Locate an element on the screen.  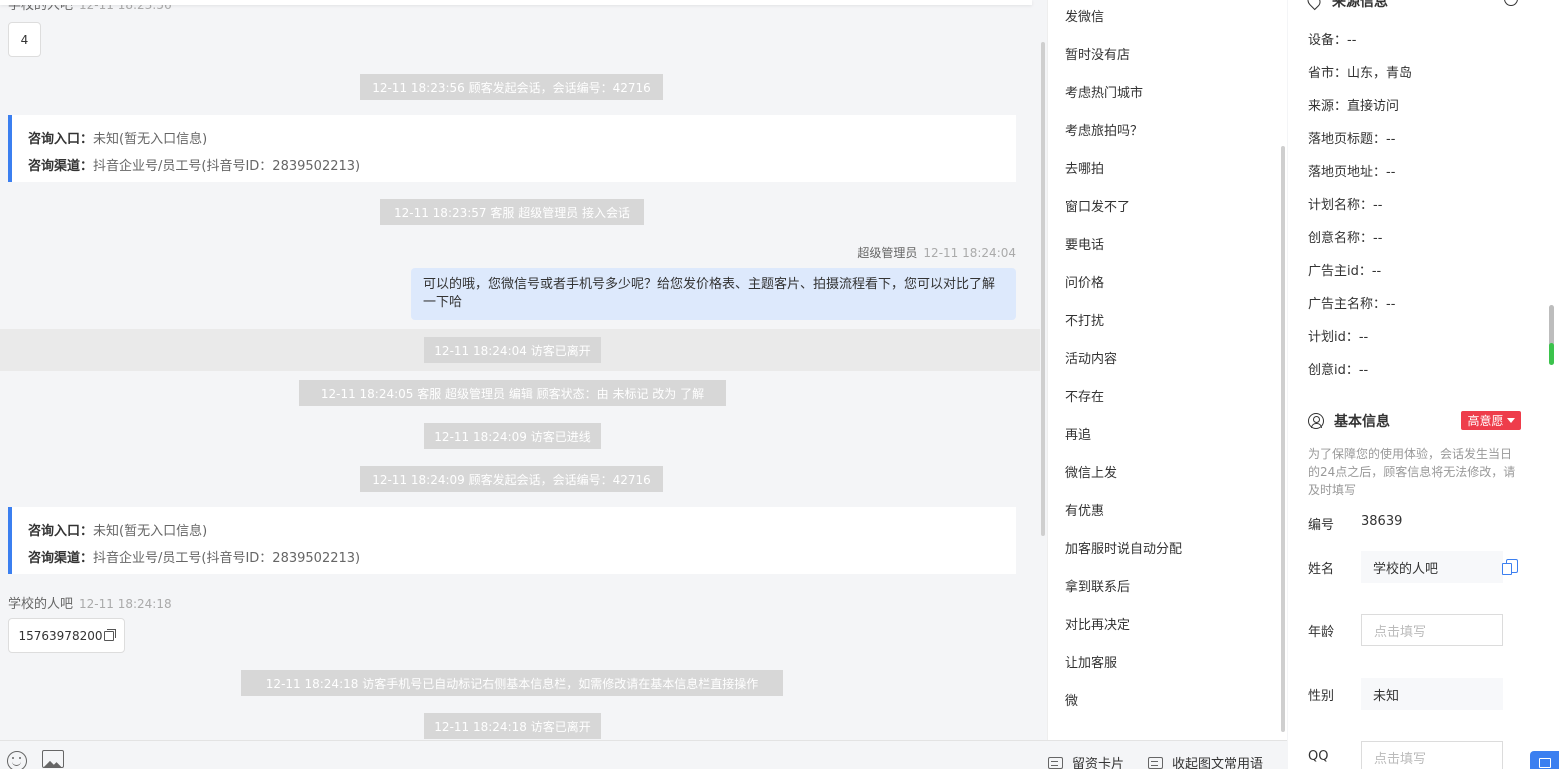
basic-title-label: 基本信息 is located at coordinates (1362, 422).